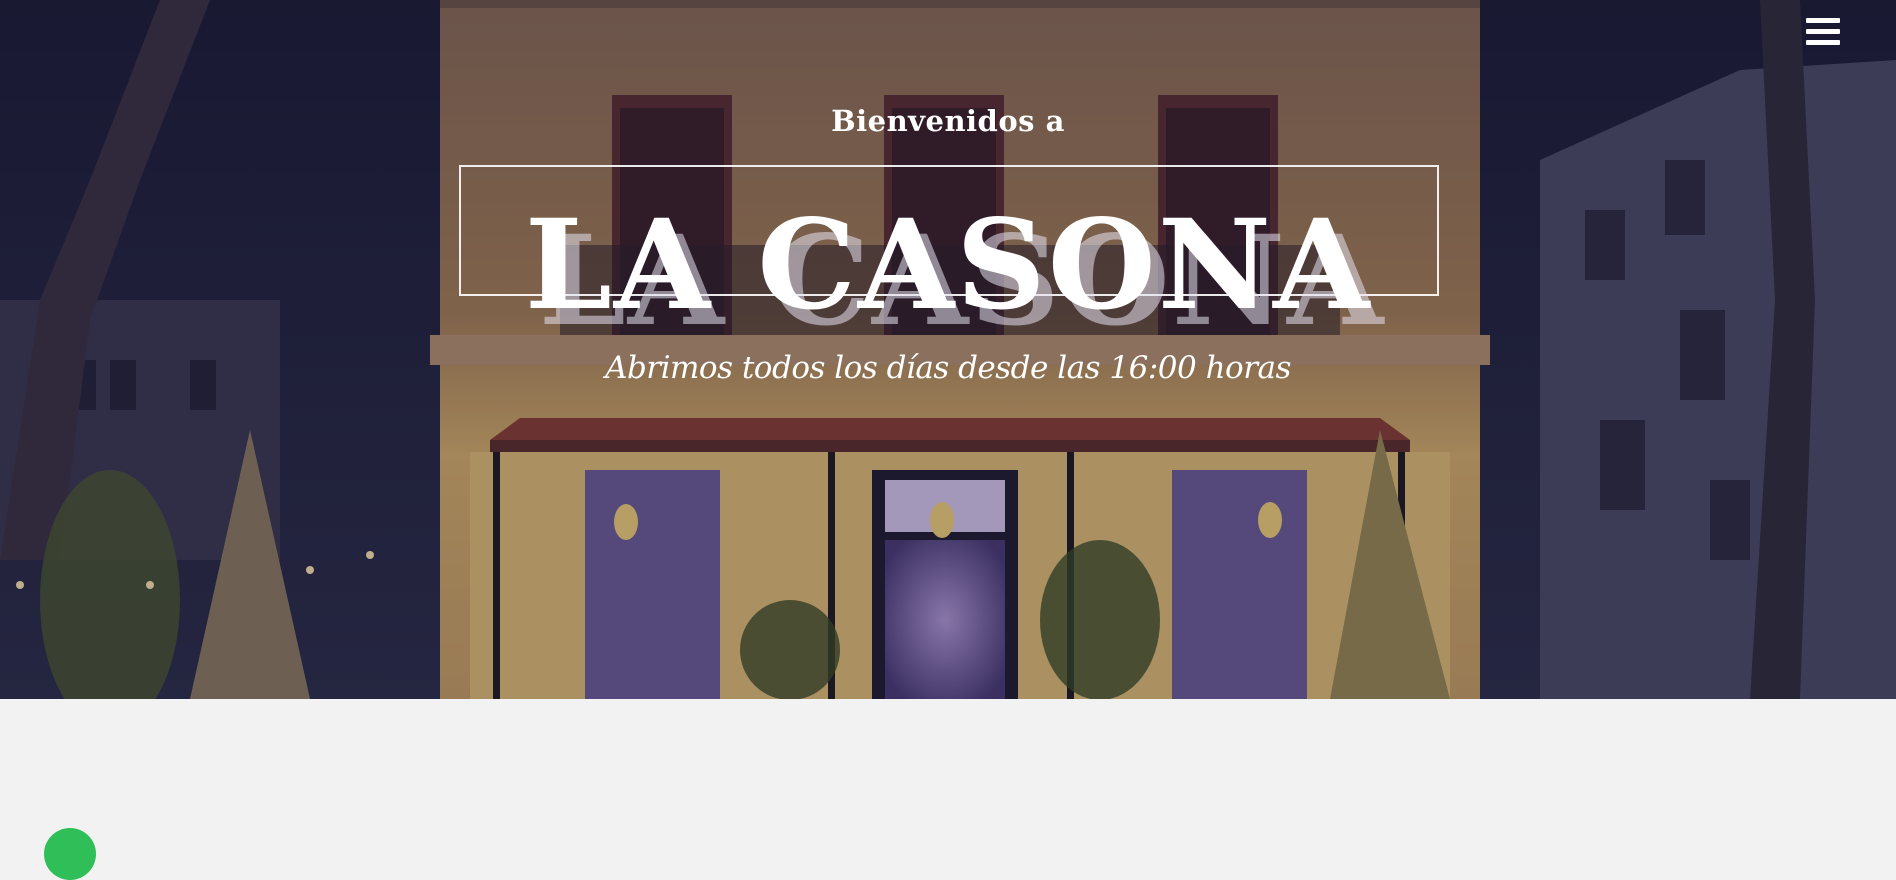 The height and width of the screenshot is (880, 1896). I want to click on menu-bar-top, so click(1823, 20).